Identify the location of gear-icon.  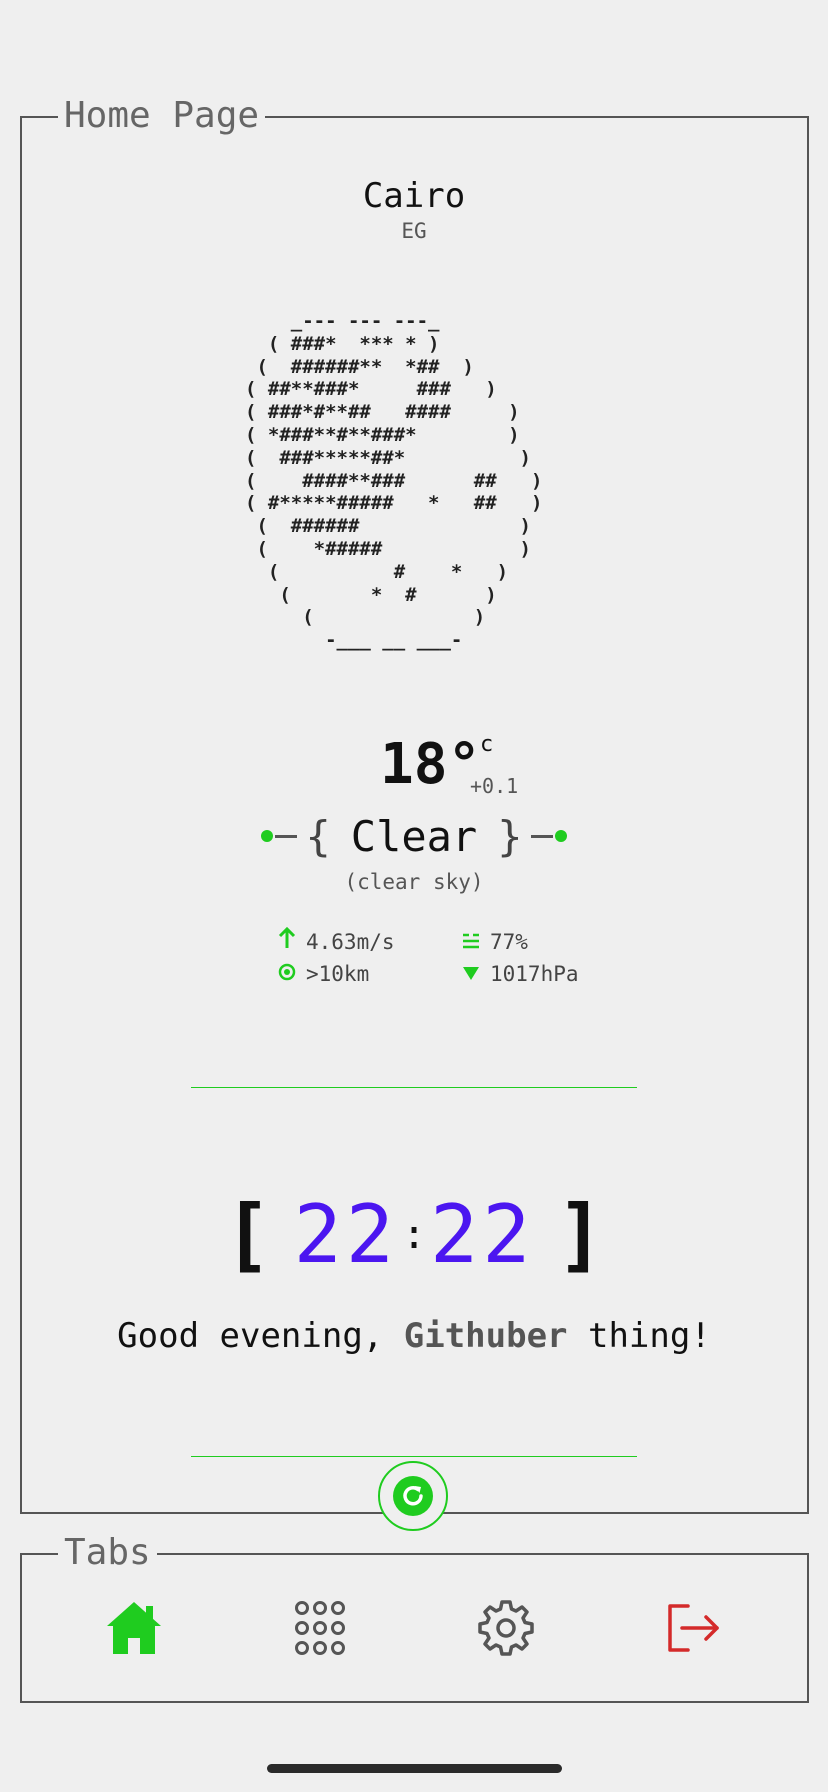
(506, 1628).